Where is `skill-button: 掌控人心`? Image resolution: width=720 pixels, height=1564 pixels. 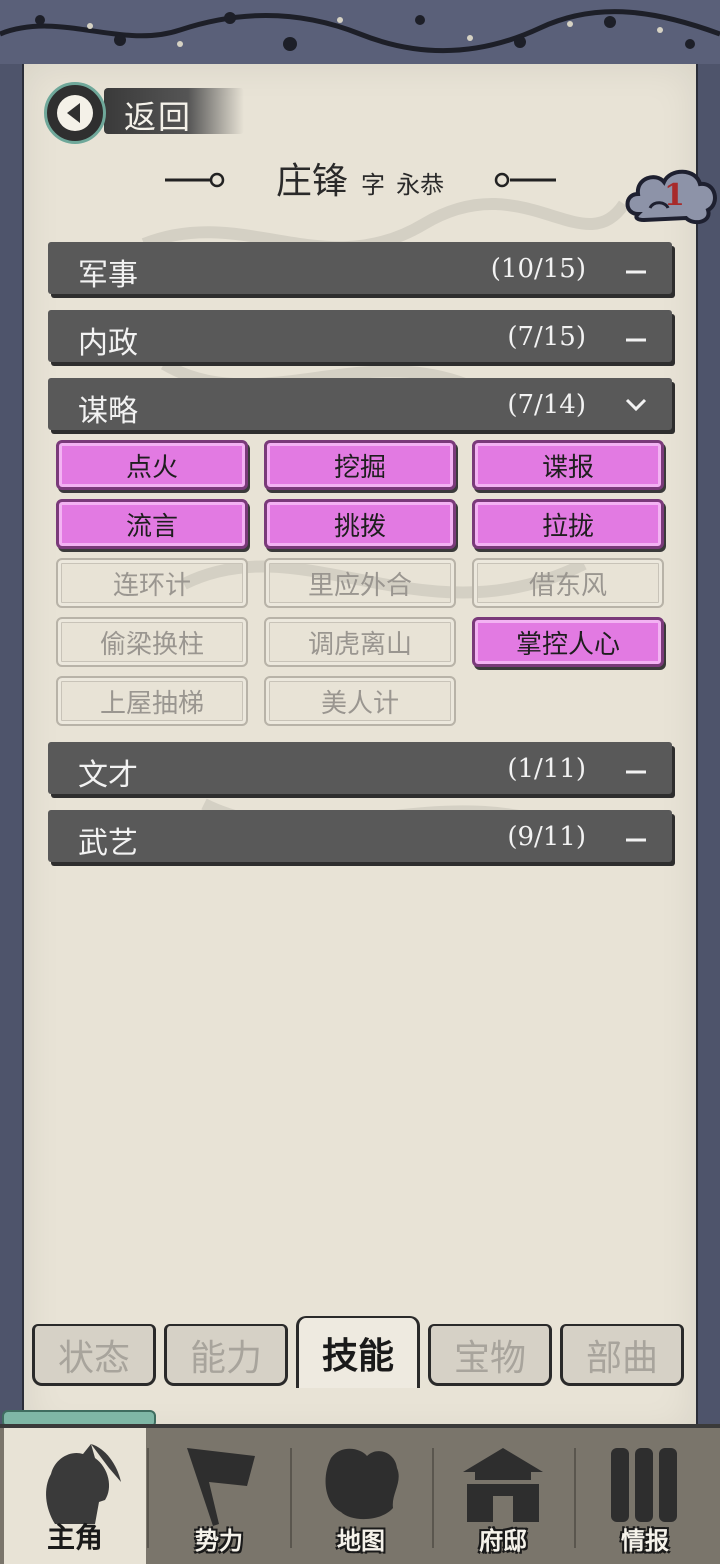
skill-button: 掌控人心 is located at coordinates (568, 642).